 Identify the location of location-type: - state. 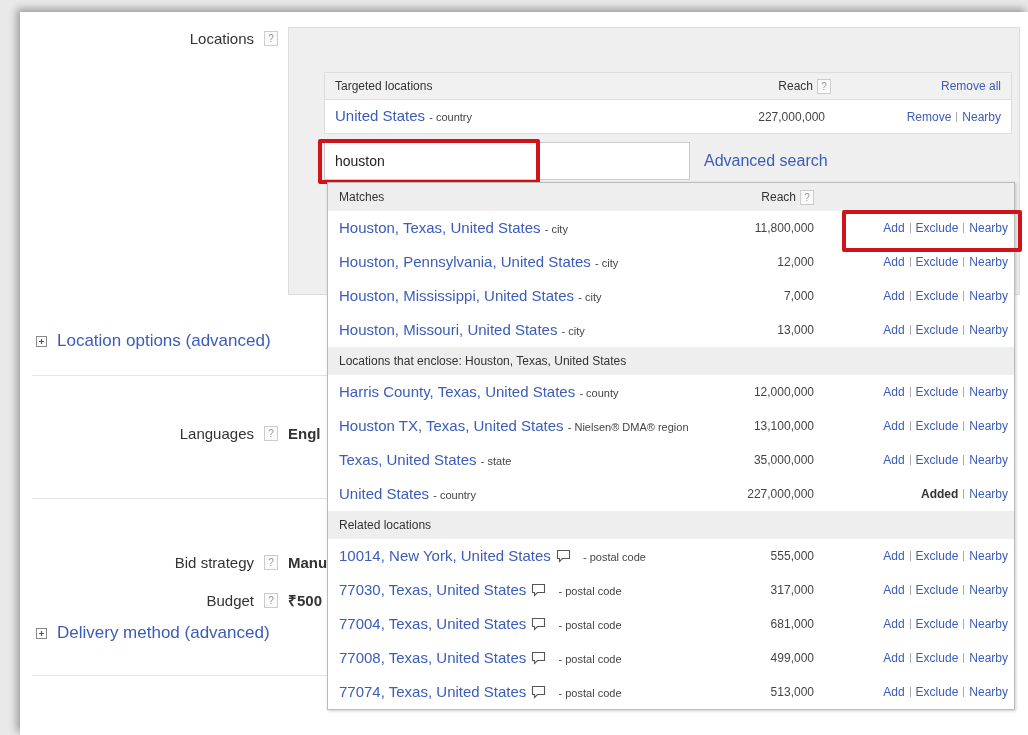
(496, 460).